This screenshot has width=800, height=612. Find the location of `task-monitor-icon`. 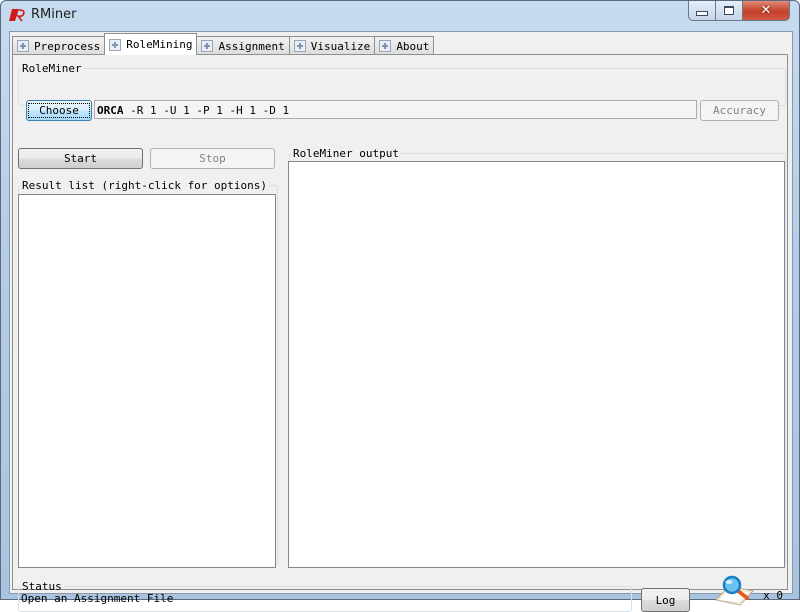

task-monitor-icon is located at coordinates (735, 590).